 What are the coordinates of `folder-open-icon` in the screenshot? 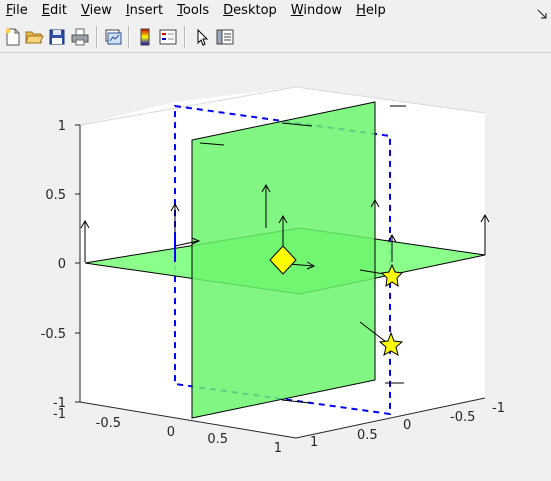 It's located at (34, 37).